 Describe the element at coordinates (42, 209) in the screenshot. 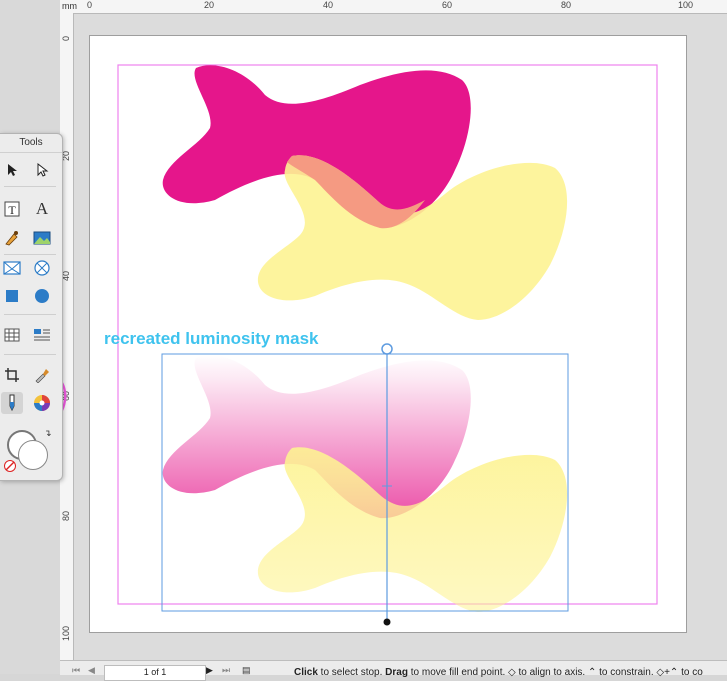

I see `type-tool-icon: A` at that location.